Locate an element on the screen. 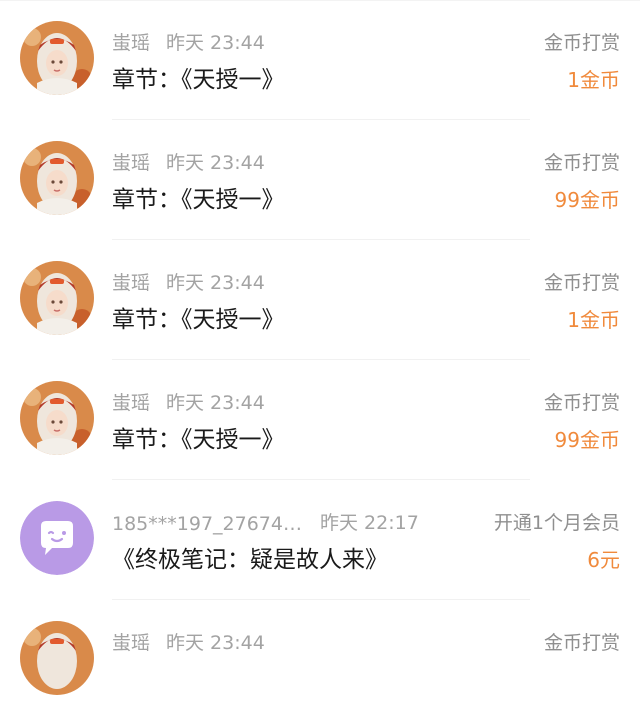  record-time: 昨天 22:17 is located at coordinates (369, 523).